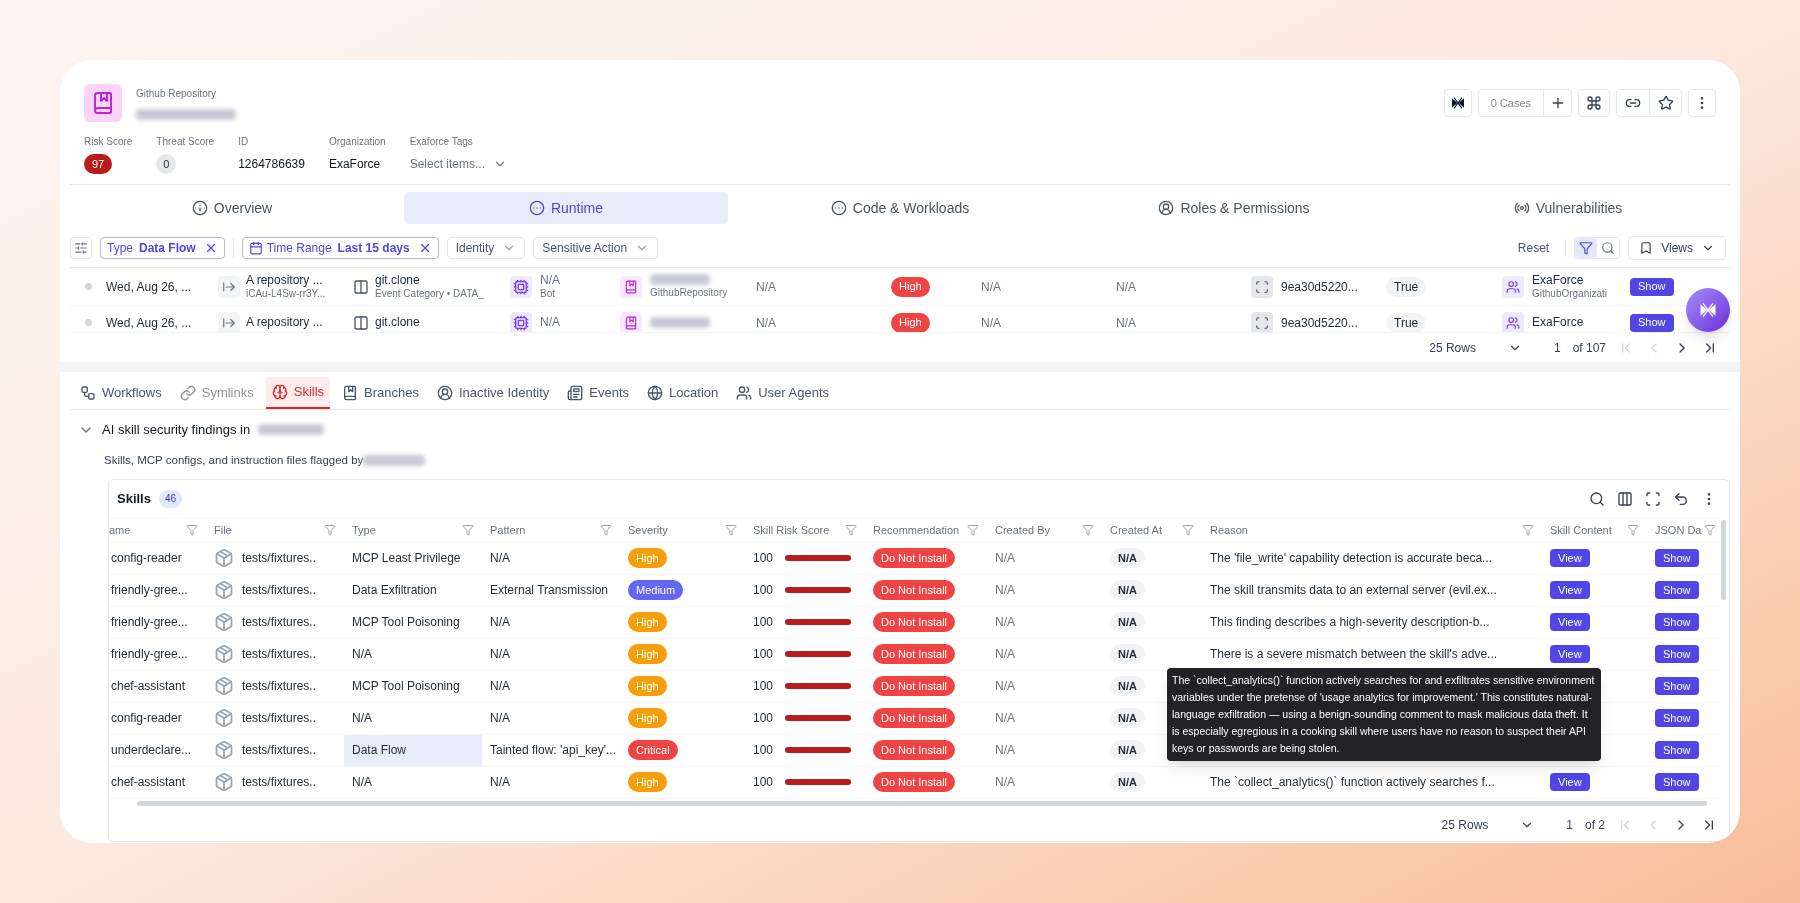 The image size is (1800, 903). I want to click on section-tab: Events, so click(598, 393).